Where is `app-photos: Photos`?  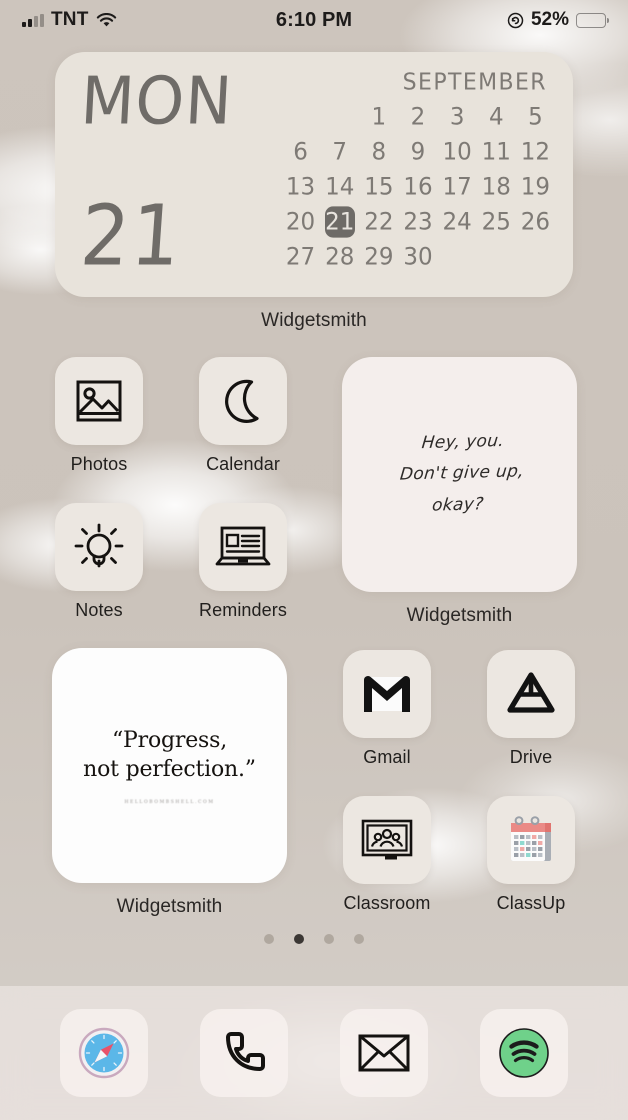
app-photos: Photos is located at coordinates (99, 416).